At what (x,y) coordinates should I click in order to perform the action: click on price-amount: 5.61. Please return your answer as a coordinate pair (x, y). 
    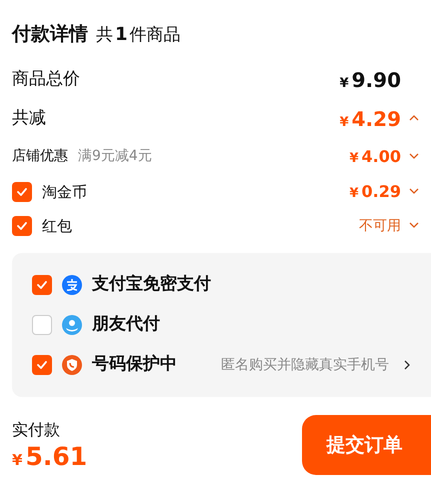
    Looking at the image, I should click on (56, 457).